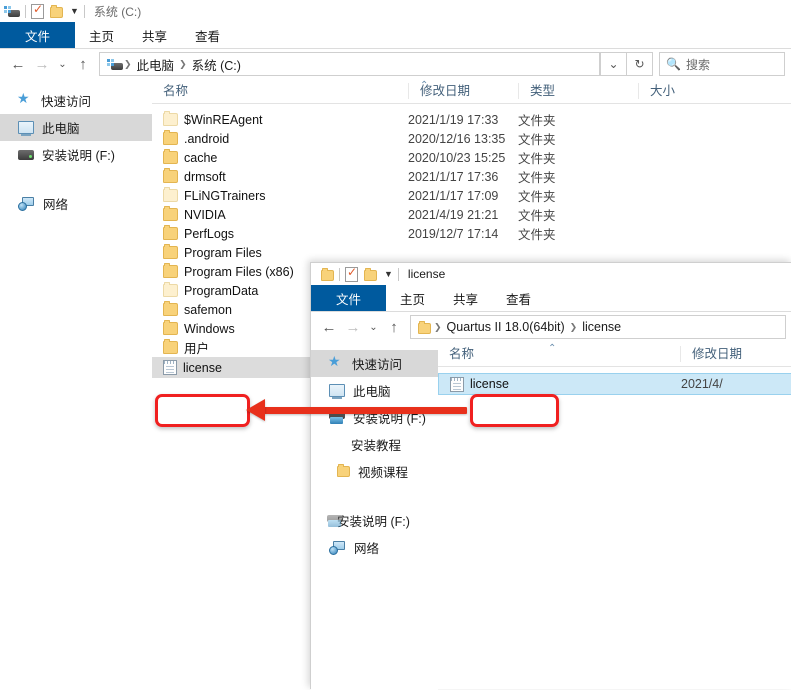 The width and height of the screenshot is (791, 690). I want to click on table-row: PerfLogs 2019/12/7 17:14 文件夹, so click(471, 233).